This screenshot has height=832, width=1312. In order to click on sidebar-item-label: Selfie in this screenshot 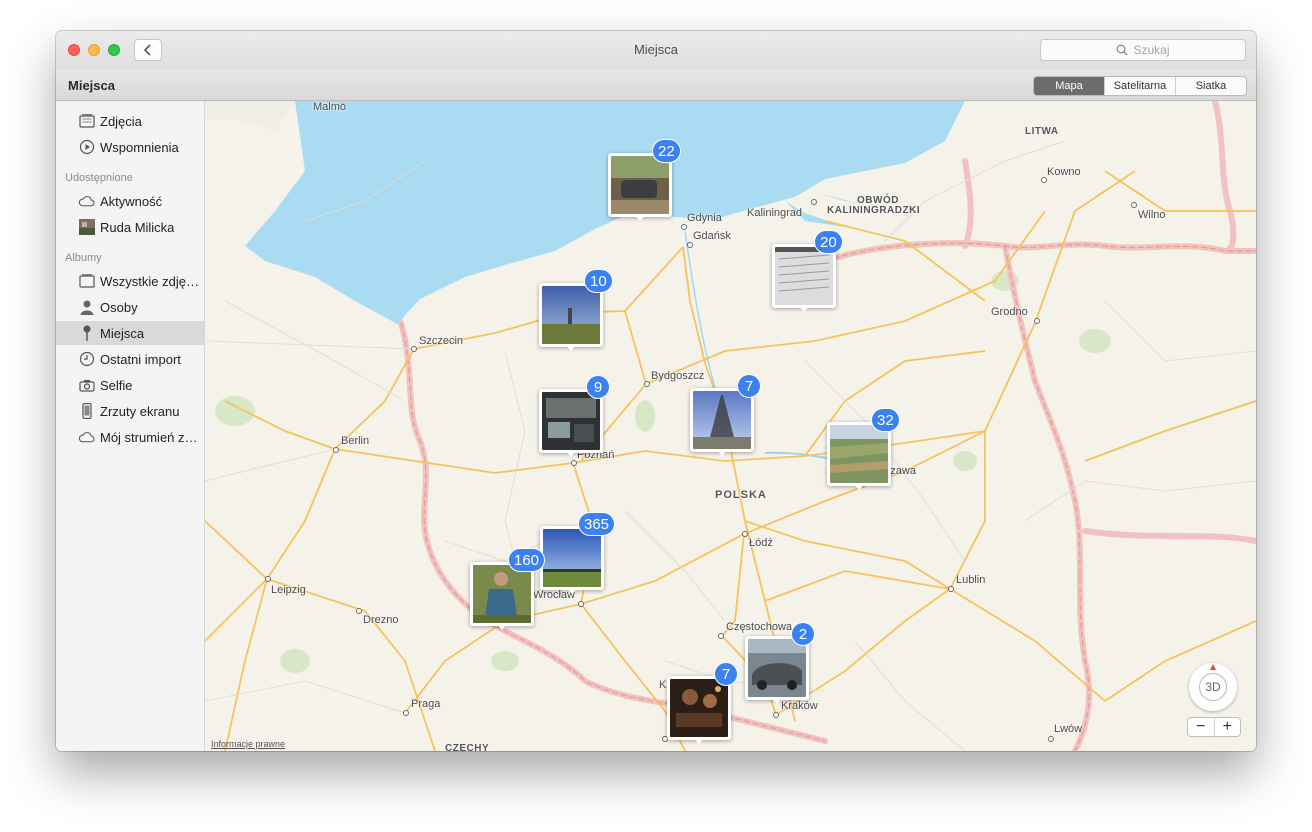, I will do `click(116, 385)`.